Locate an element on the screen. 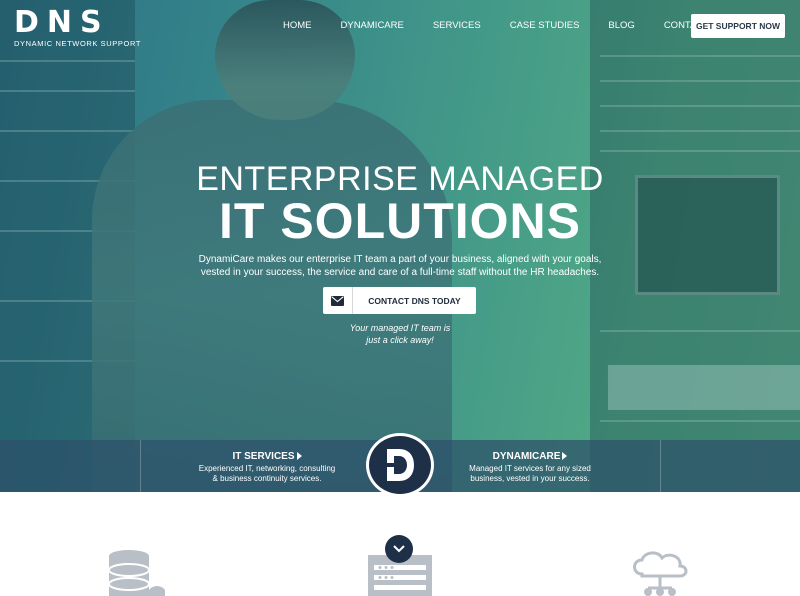 This screenshot has width=800, height=596. nav-item-dynamicare: DYNAMICARE is located at coordinates (372, 25).